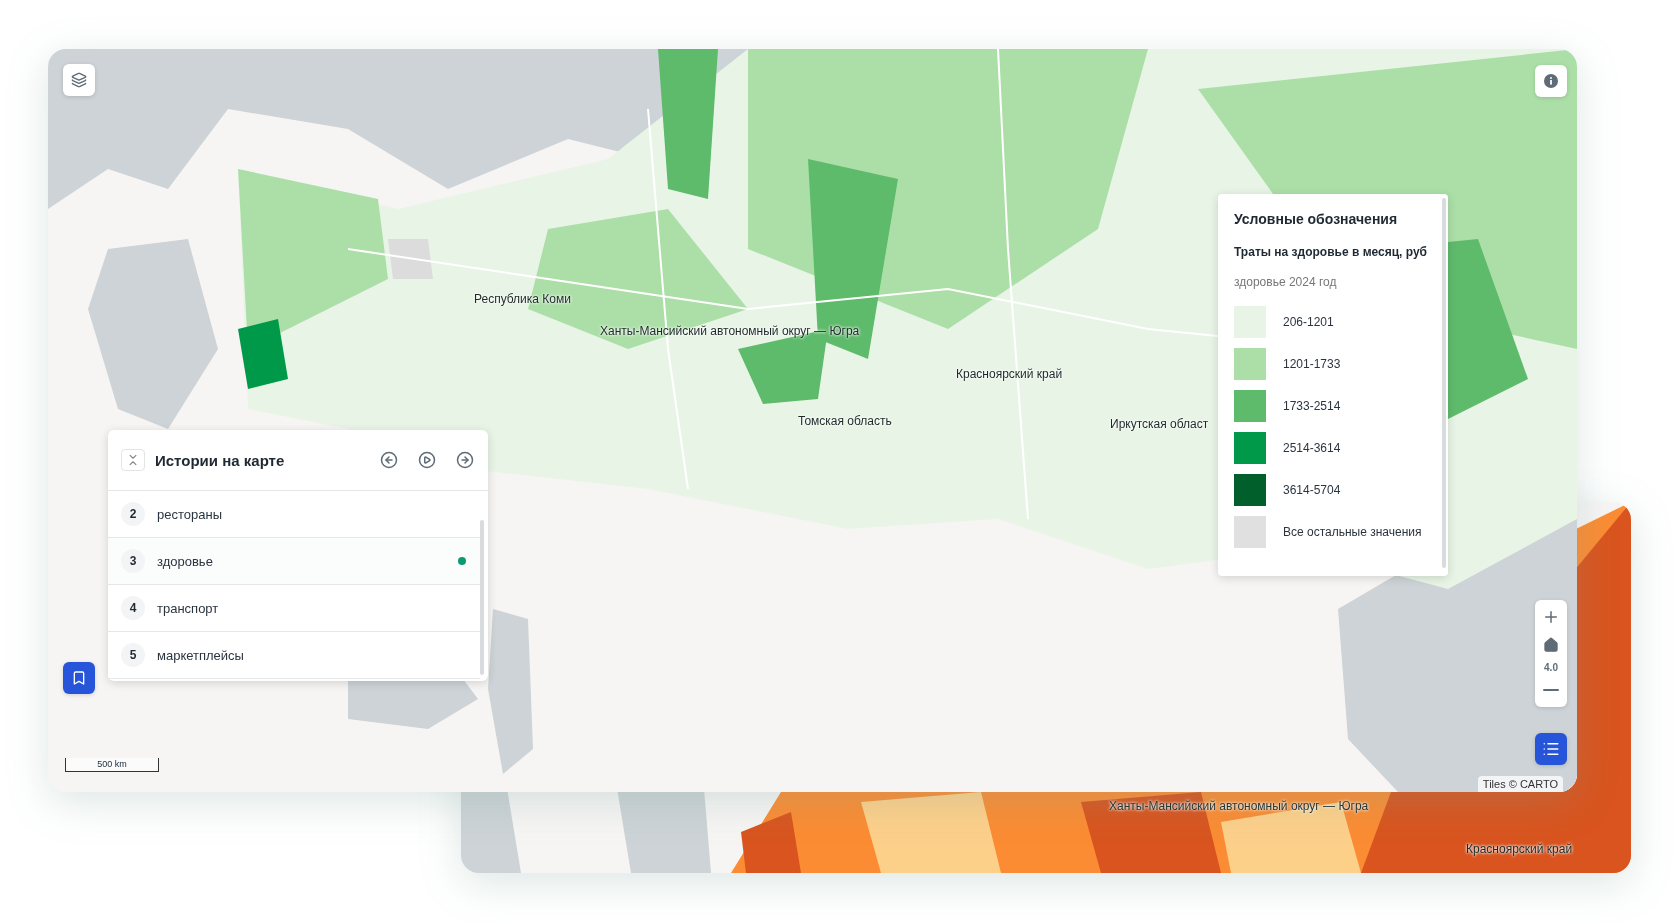  What do you see at coordinates (1159, 424) in the screenshot?
I see `region-label: Иркутская област` at bounding box center [1159, 424].